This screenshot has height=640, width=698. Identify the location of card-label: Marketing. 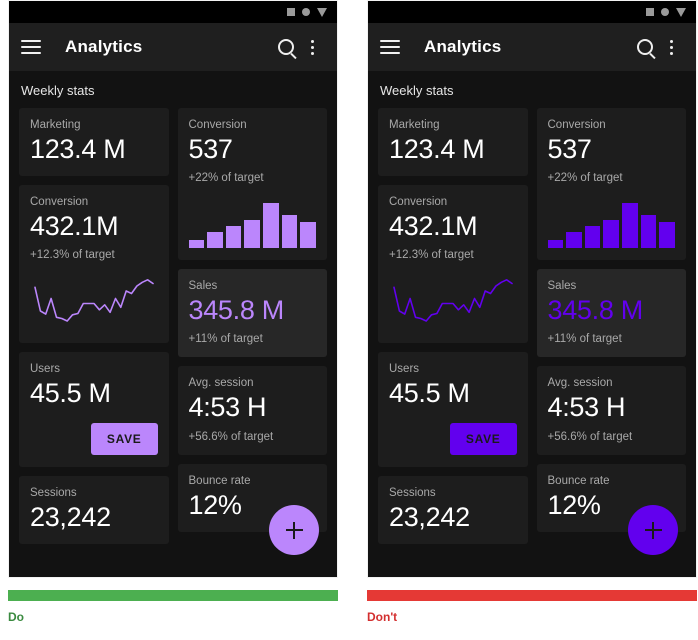
(414, 125).